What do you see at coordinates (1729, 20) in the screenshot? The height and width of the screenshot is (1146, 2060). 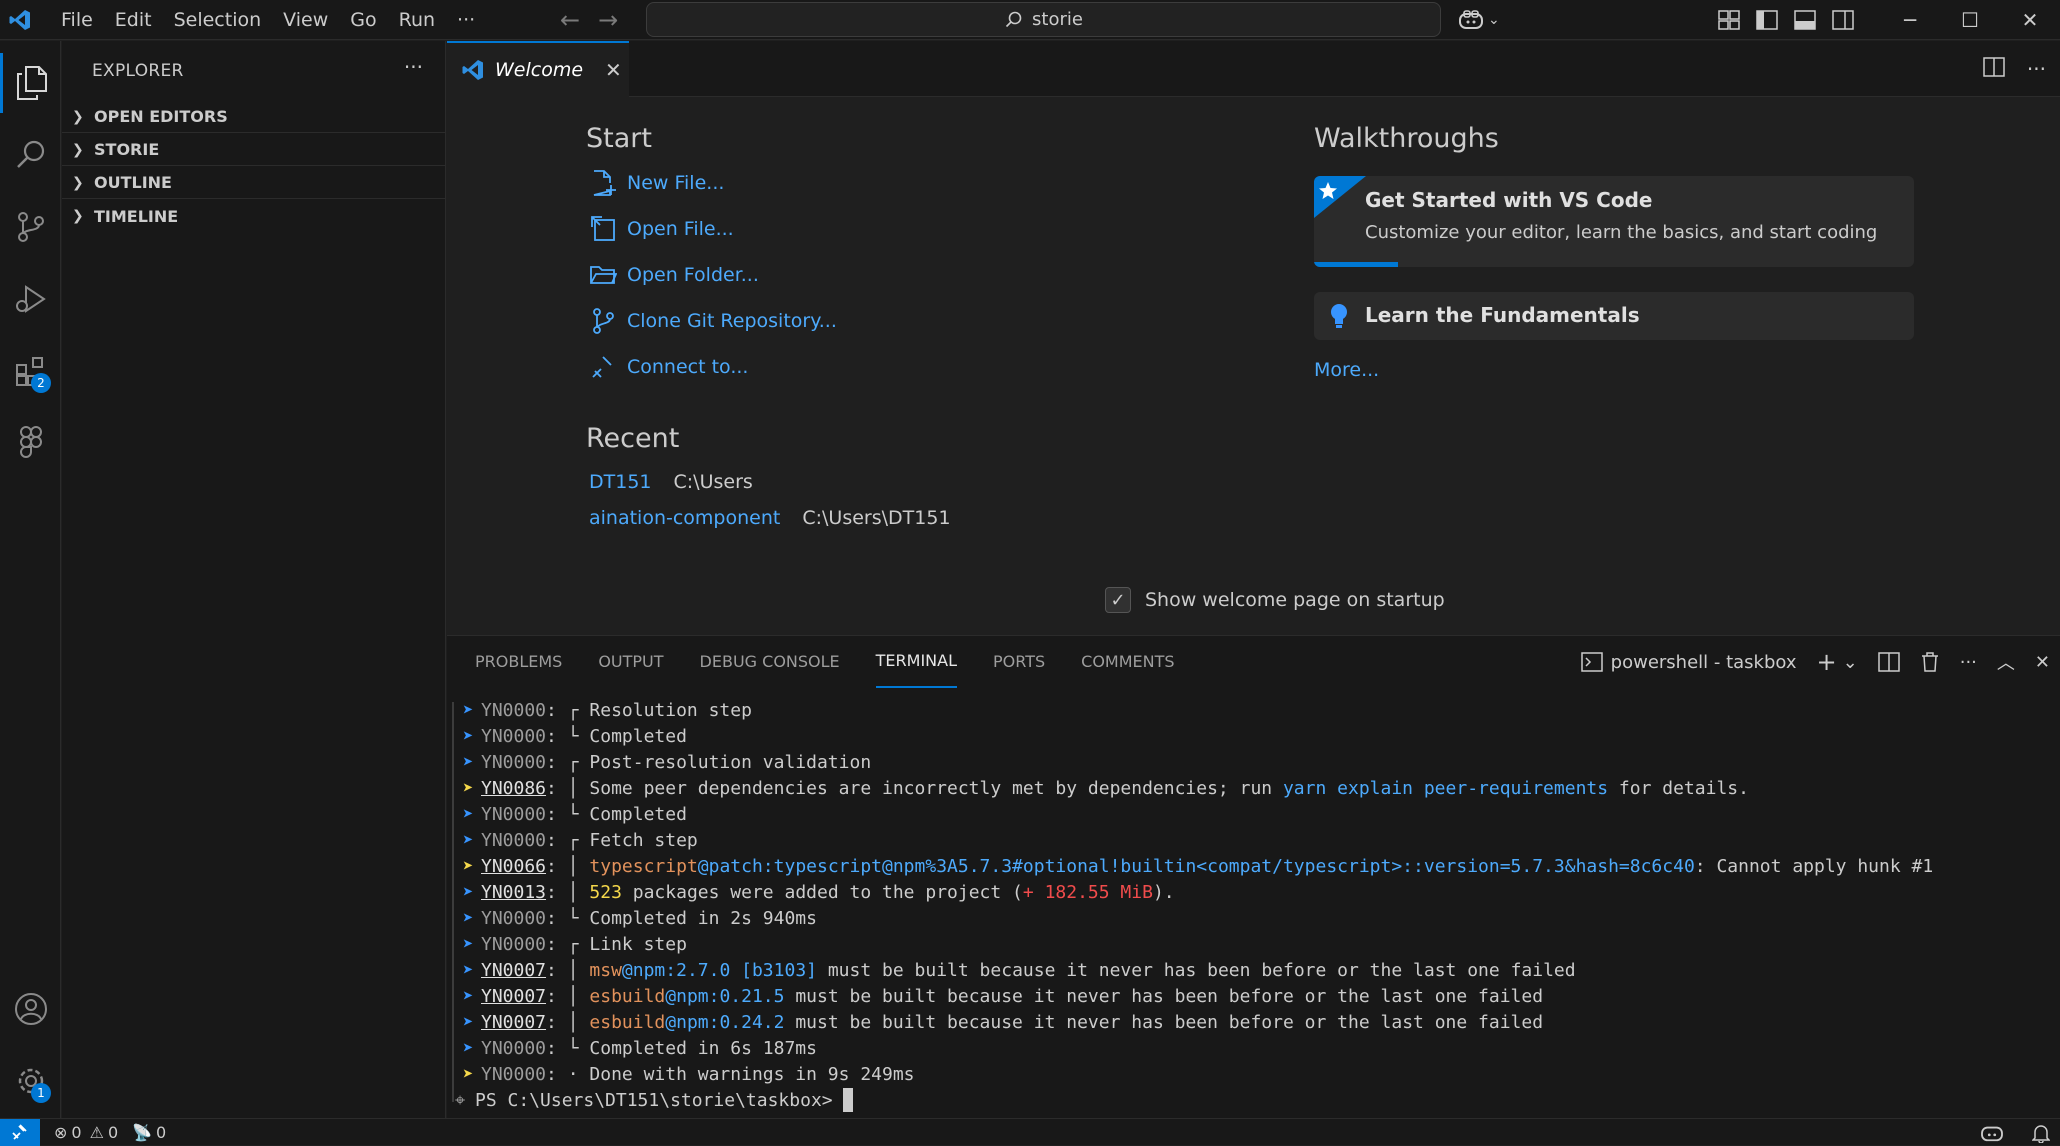 I see `customize-layout-icon` at bounding box center [1729, 20].